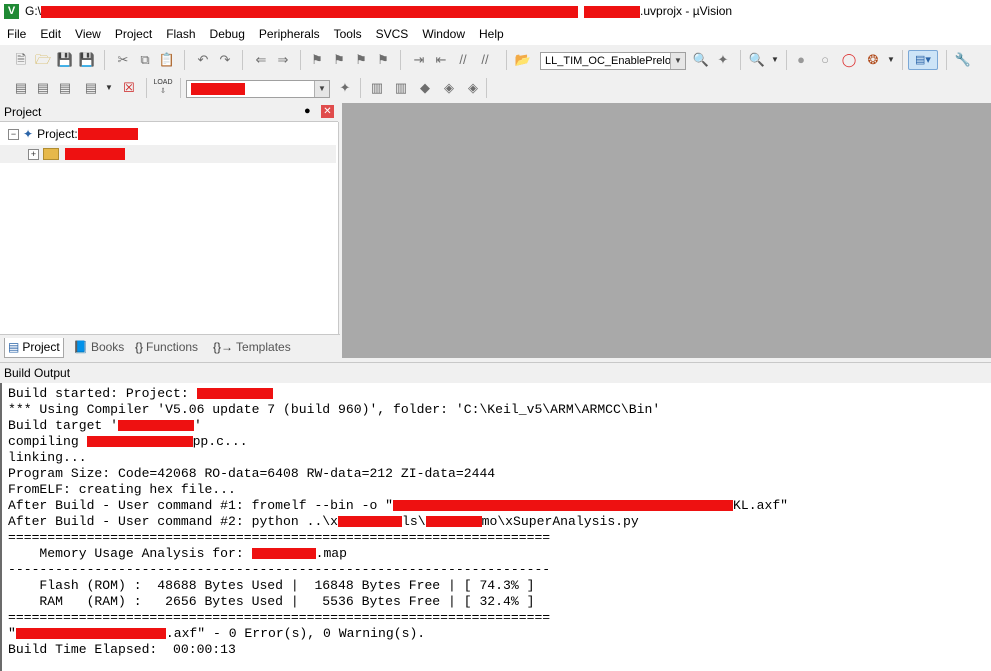 The width and height of the screenshot is (991, 671). Describe the element at coordinates (327, 111) in the screenshot. I see `close-icon: ✕` at that location.